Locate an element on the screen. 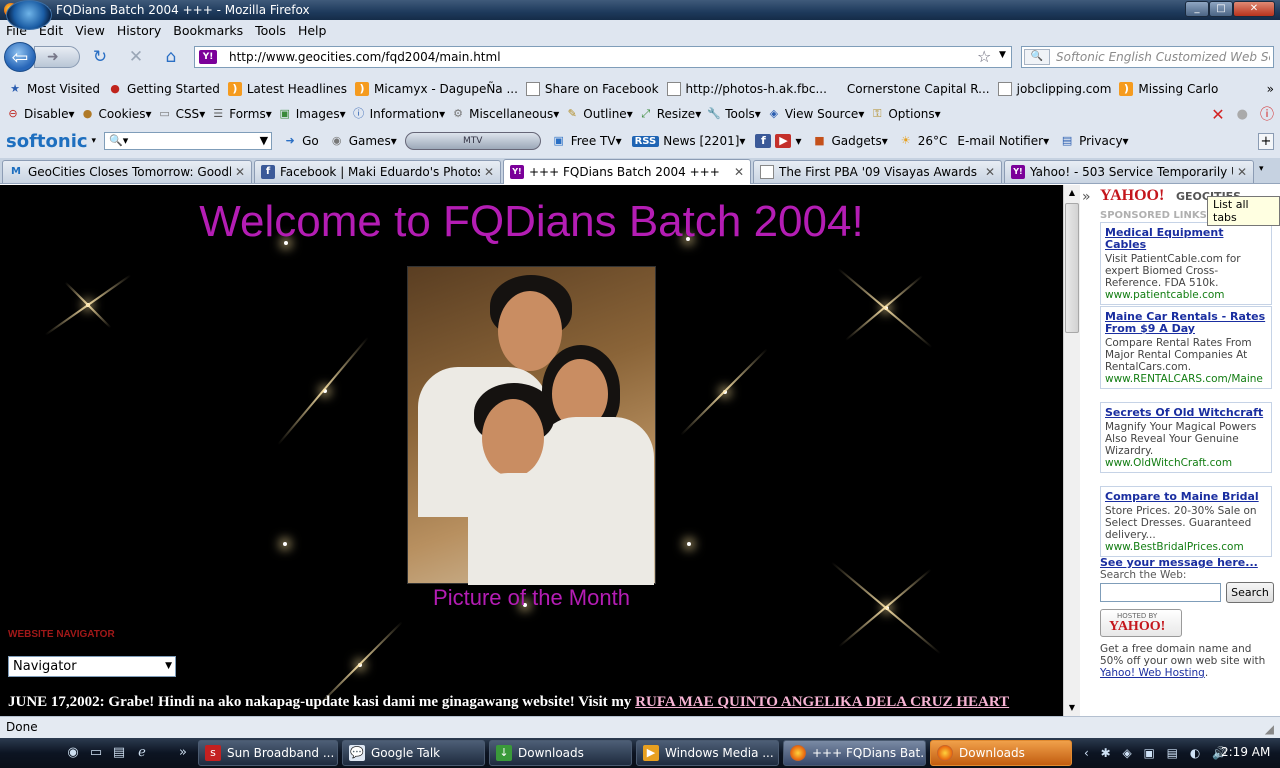 This screenshot has height=768, width=1280. scrollbar-thumb is located at coordinates (1072, 268).